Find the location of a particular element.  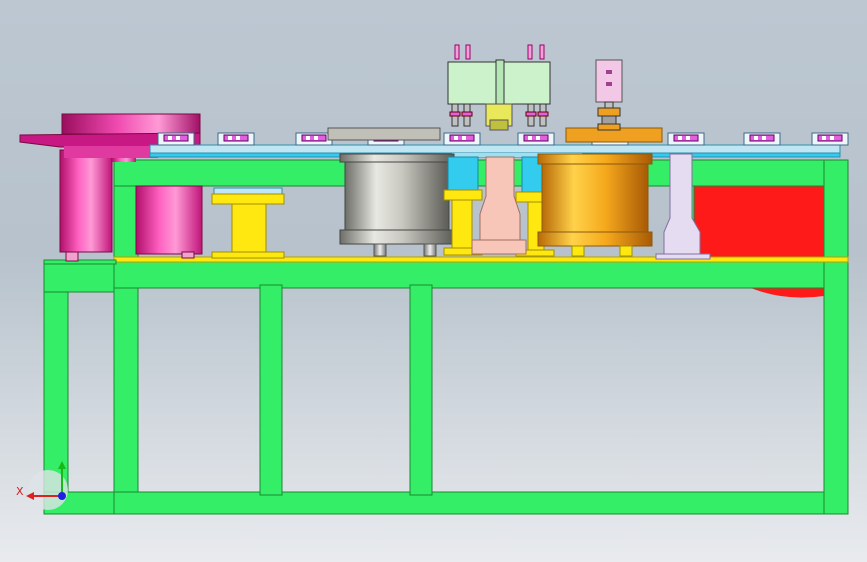

z-axis-dot-icon is located at coordinates (62, 496).